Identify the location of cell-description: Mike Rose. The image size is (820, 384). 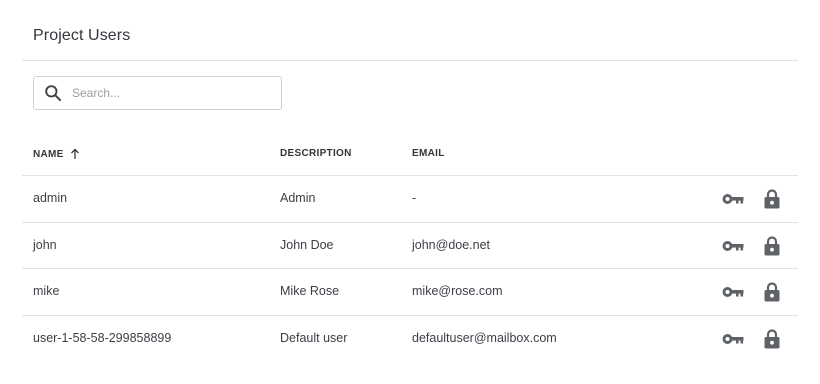
(310, 291).